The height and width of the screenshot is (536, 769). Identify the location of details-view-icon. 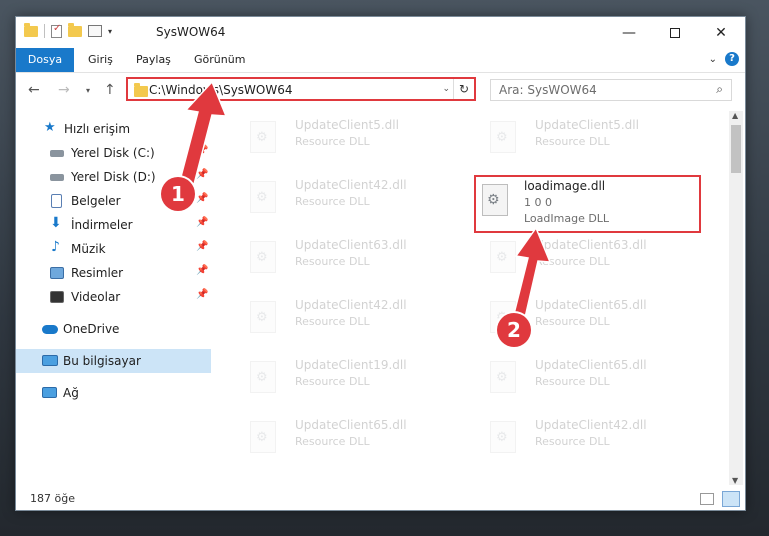
(707, 499).